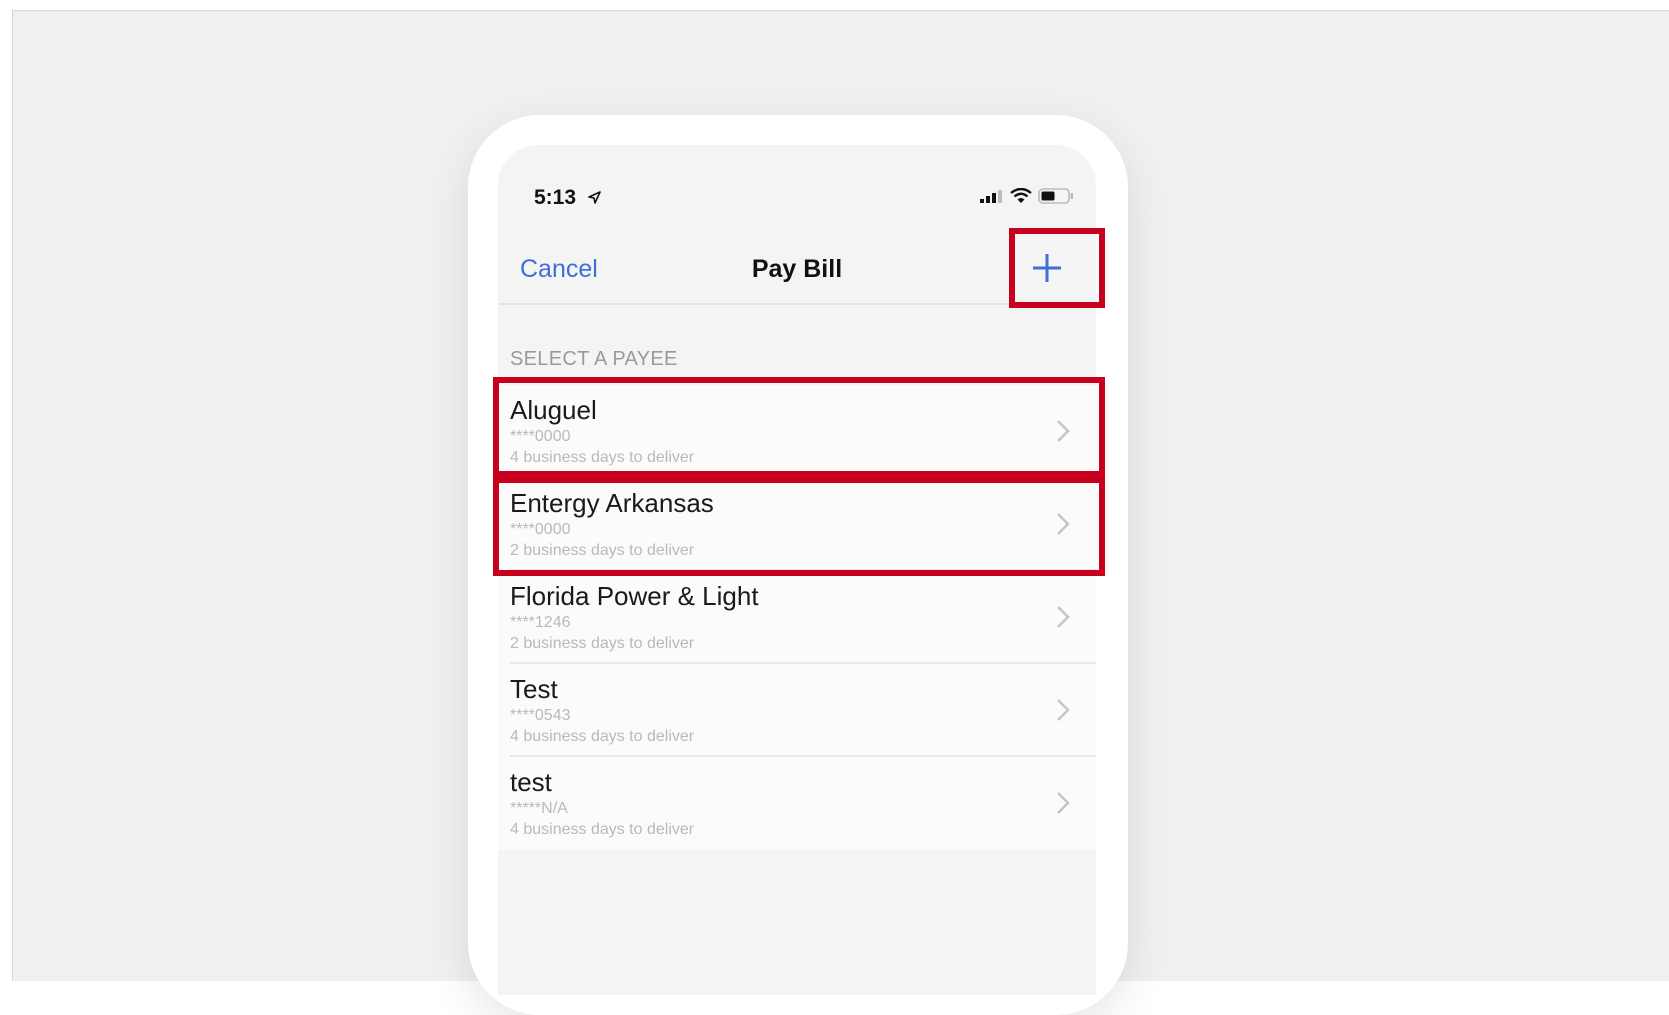  Describe the element at coordinates (553, 410) in the screenshot. I see `payee-name: Aluguel` at that location.